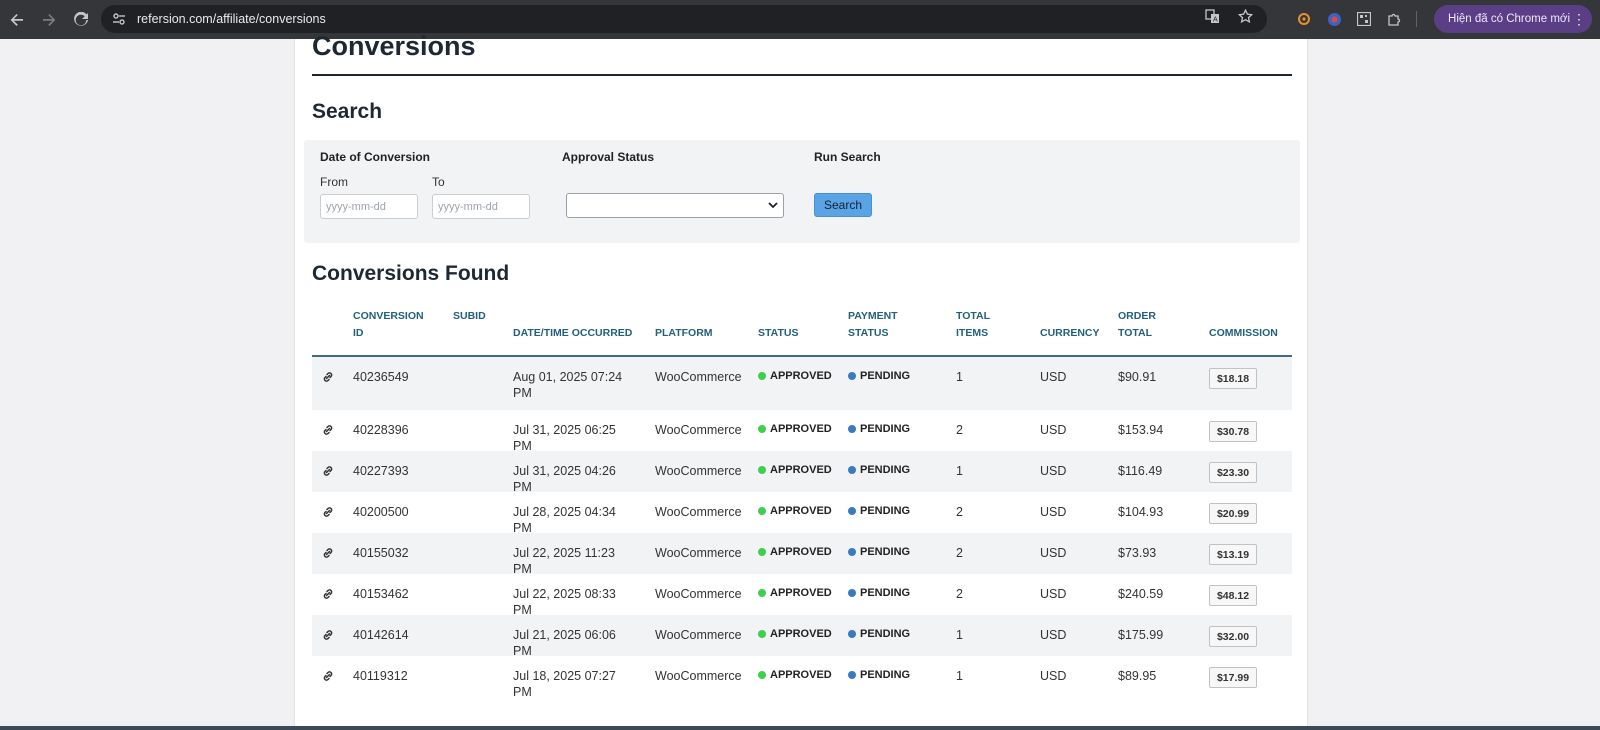 The image size is (1600, 730). What do you see at coordinates (564, 438) in the screenshot?
I see `datetime-occurred: Jul 31, 2025 06:25 PM` at bounding box center [564, 438].